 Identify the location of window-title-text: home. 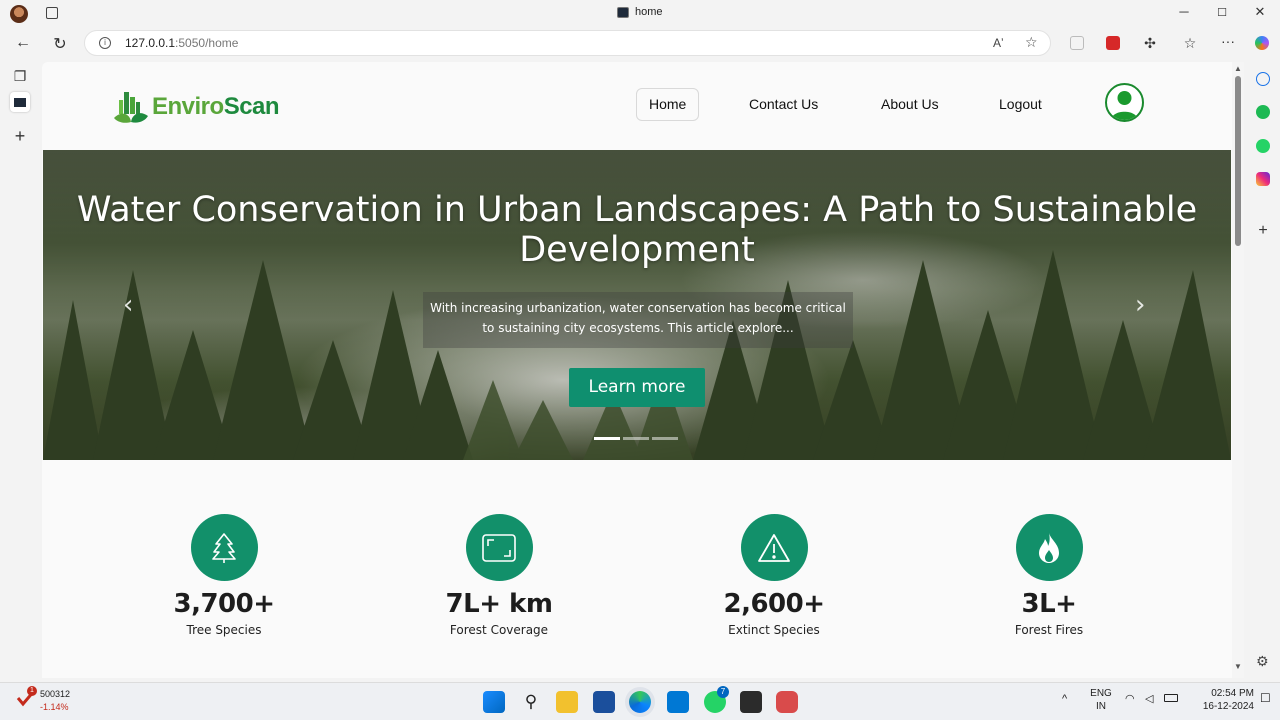
(649, 12).